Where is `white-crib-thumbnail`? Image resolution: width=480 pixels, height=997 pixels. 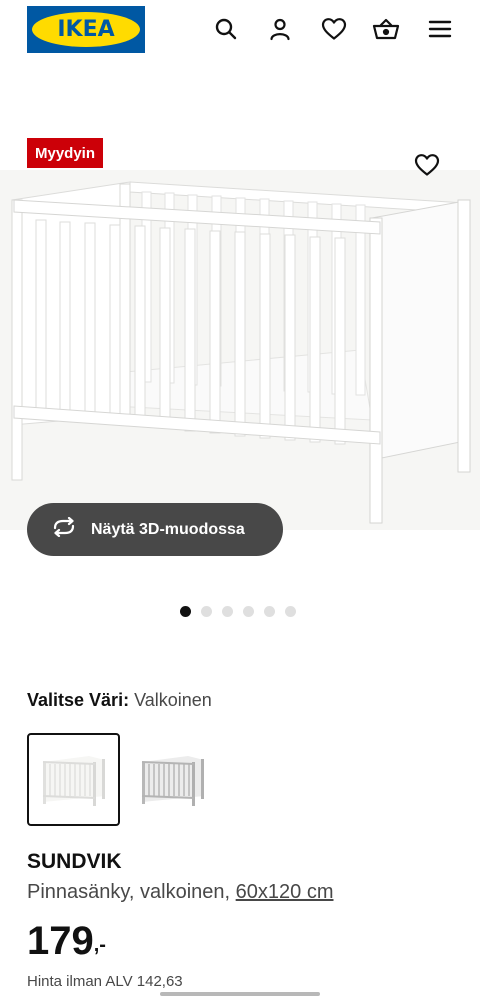
white-crib-thumbnail is located at coordinates (73, 780).